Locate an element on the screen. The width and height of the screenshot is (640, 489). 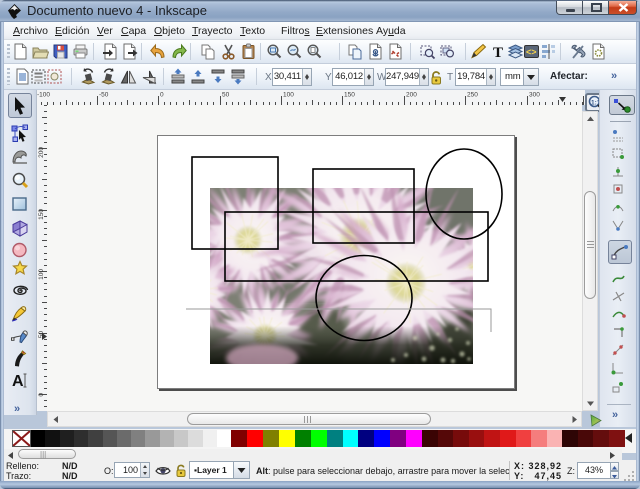
svg-text: 50 is located at coordinates (226, 95).